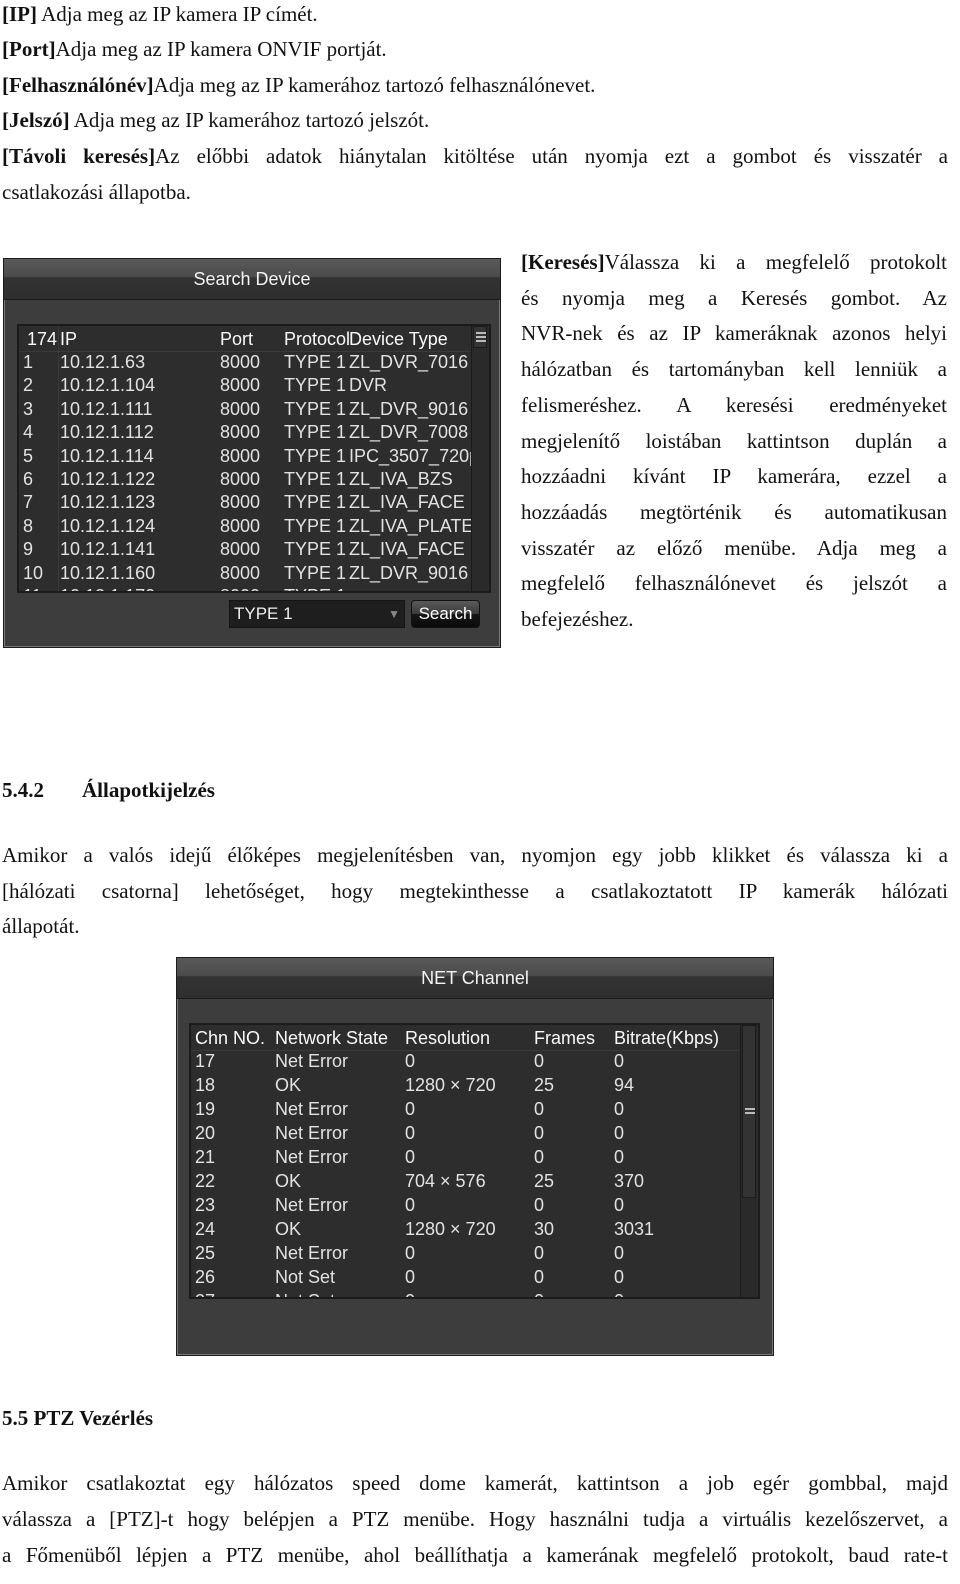  What do you see at coordinates (106, 408) in the screenshot?
I see `table-cell: 10.12.1.111` at bounding box center [106, 408].